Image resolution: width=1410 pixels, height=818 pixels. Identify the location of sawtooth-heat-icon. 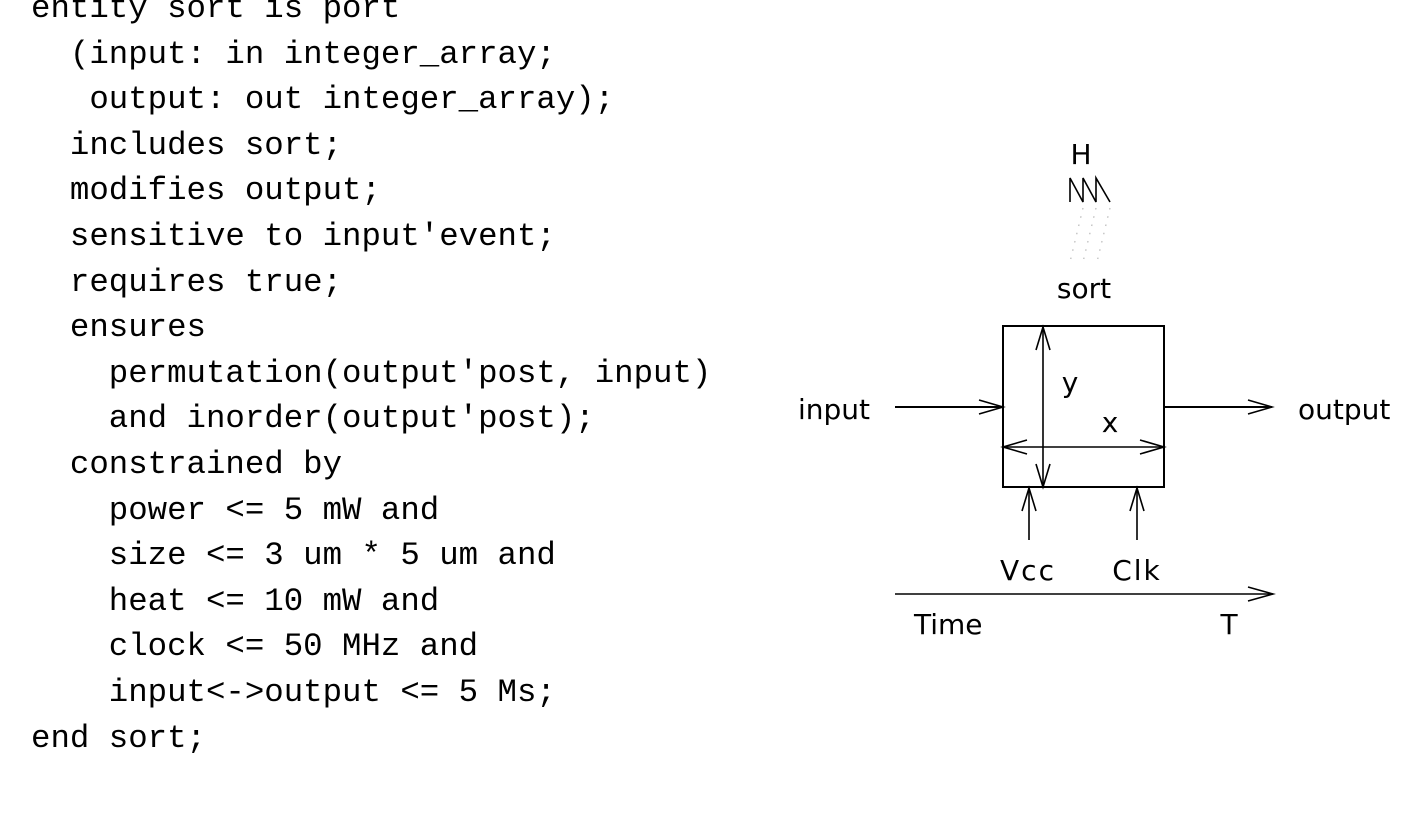
(1090, 189).